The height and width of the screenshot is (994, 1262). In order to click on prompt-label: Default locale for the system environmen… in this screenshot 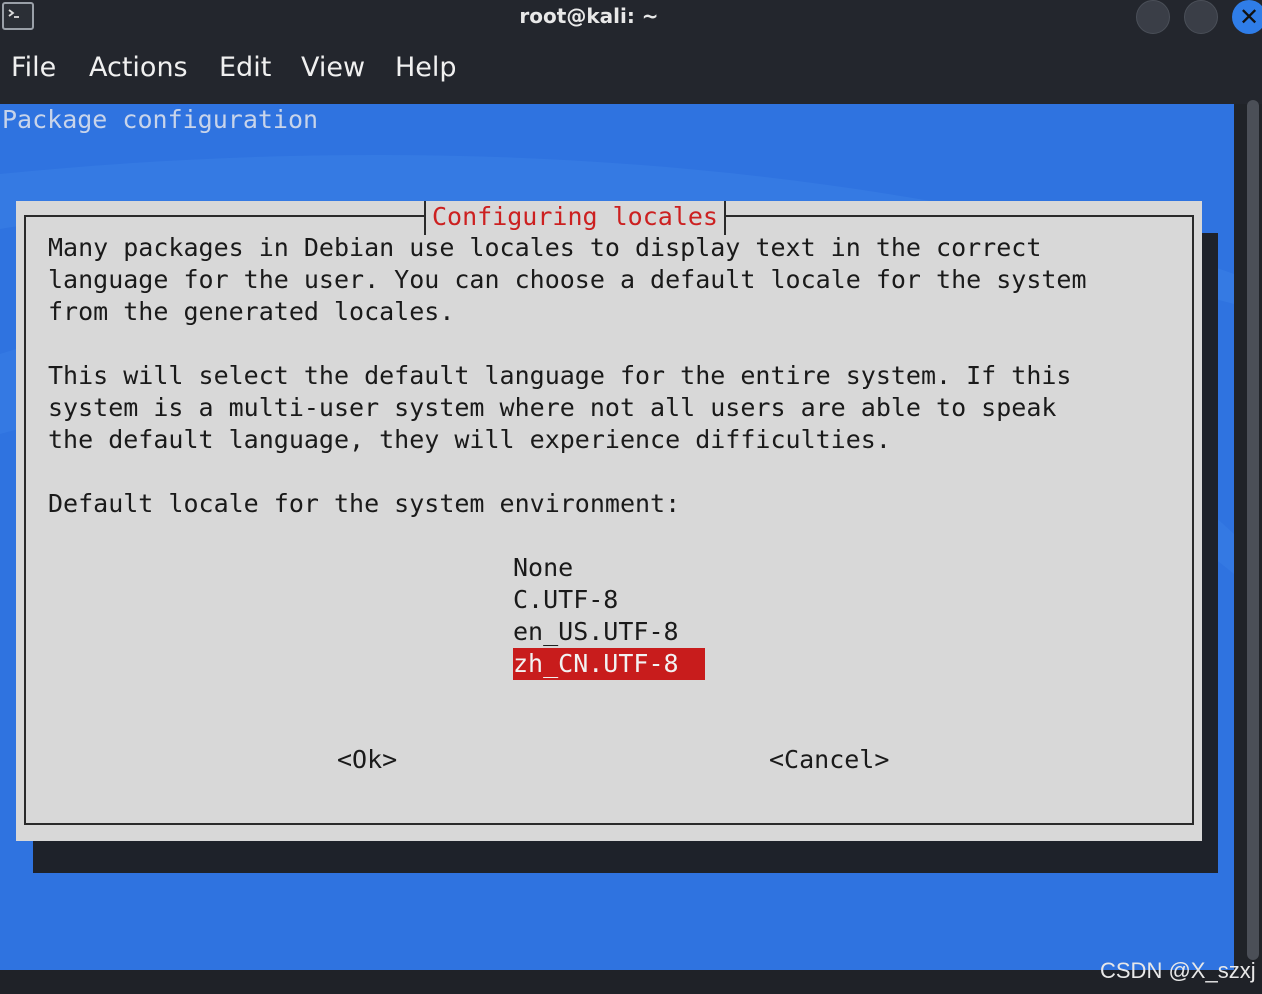, I will do `click(364, 503)`.